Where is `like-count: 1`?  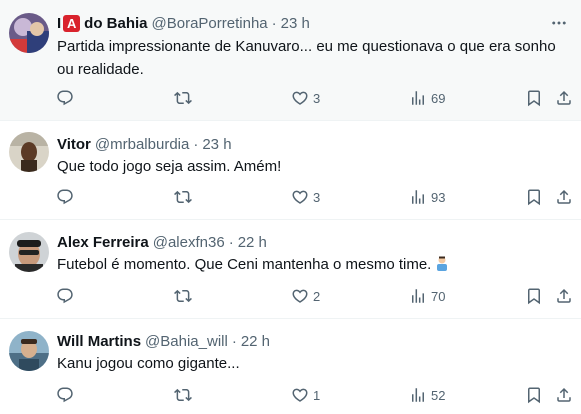
like-count: 1 is located at coordinates (317, 395).